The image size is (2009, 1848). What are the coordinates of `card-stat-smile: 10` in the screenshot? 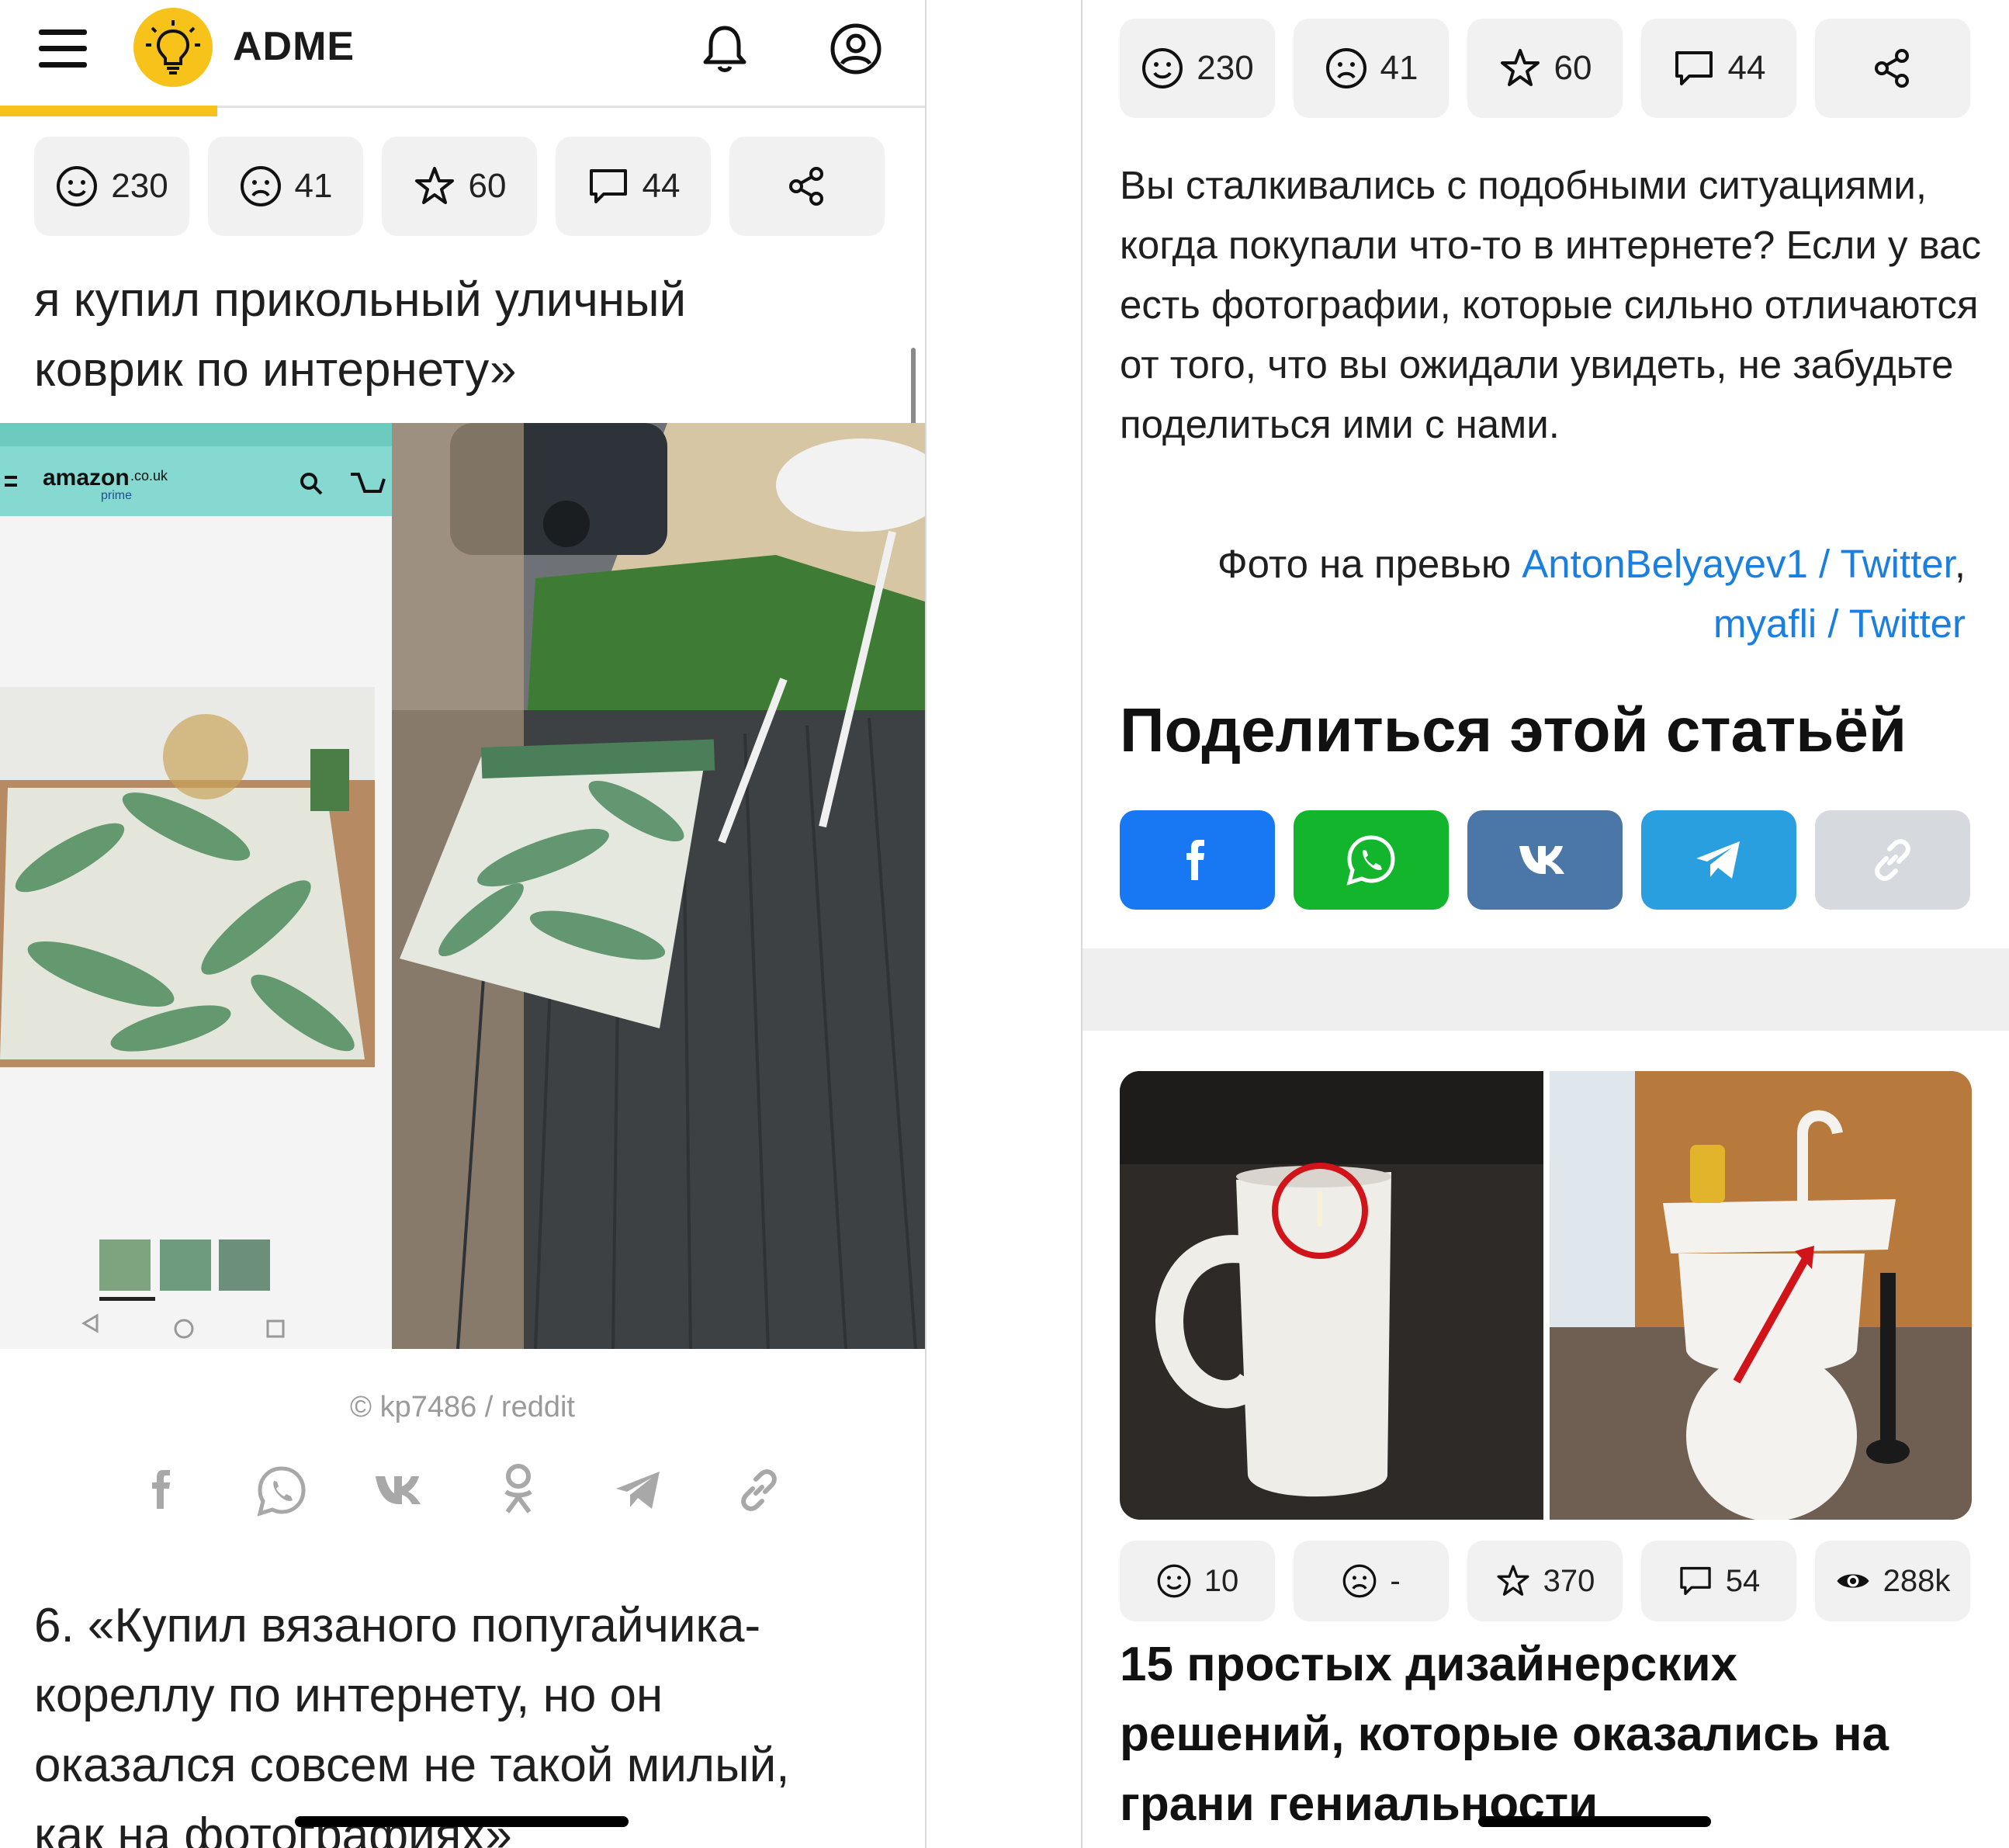 It's located at (1197, 1581).